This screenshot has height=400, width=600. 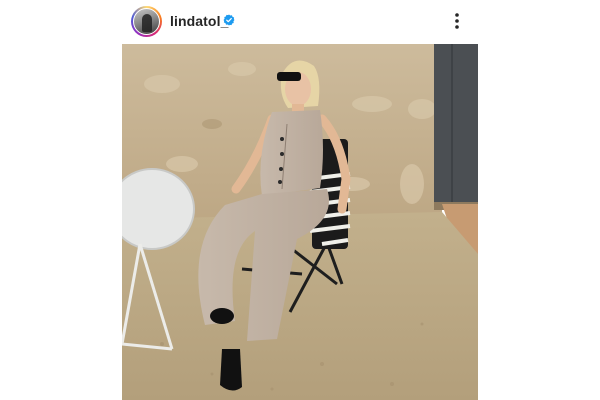 I want to click on verified-badge-icon, so click(x=229, y=20).